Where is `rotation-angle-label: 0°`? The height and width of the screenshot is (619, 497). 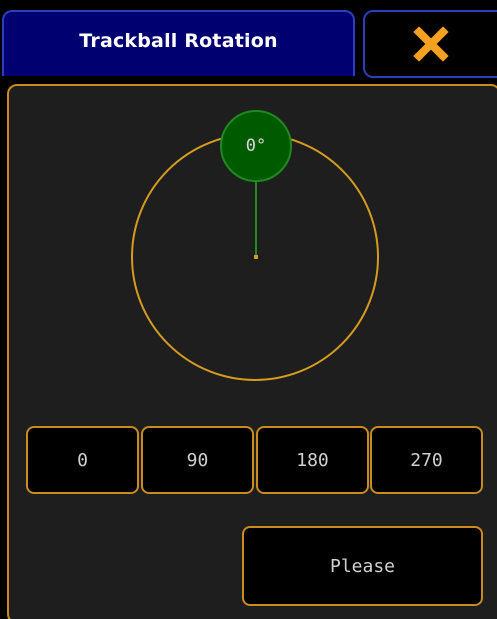 rotation-angle-label: 0° is located at coordinates (256, 146).